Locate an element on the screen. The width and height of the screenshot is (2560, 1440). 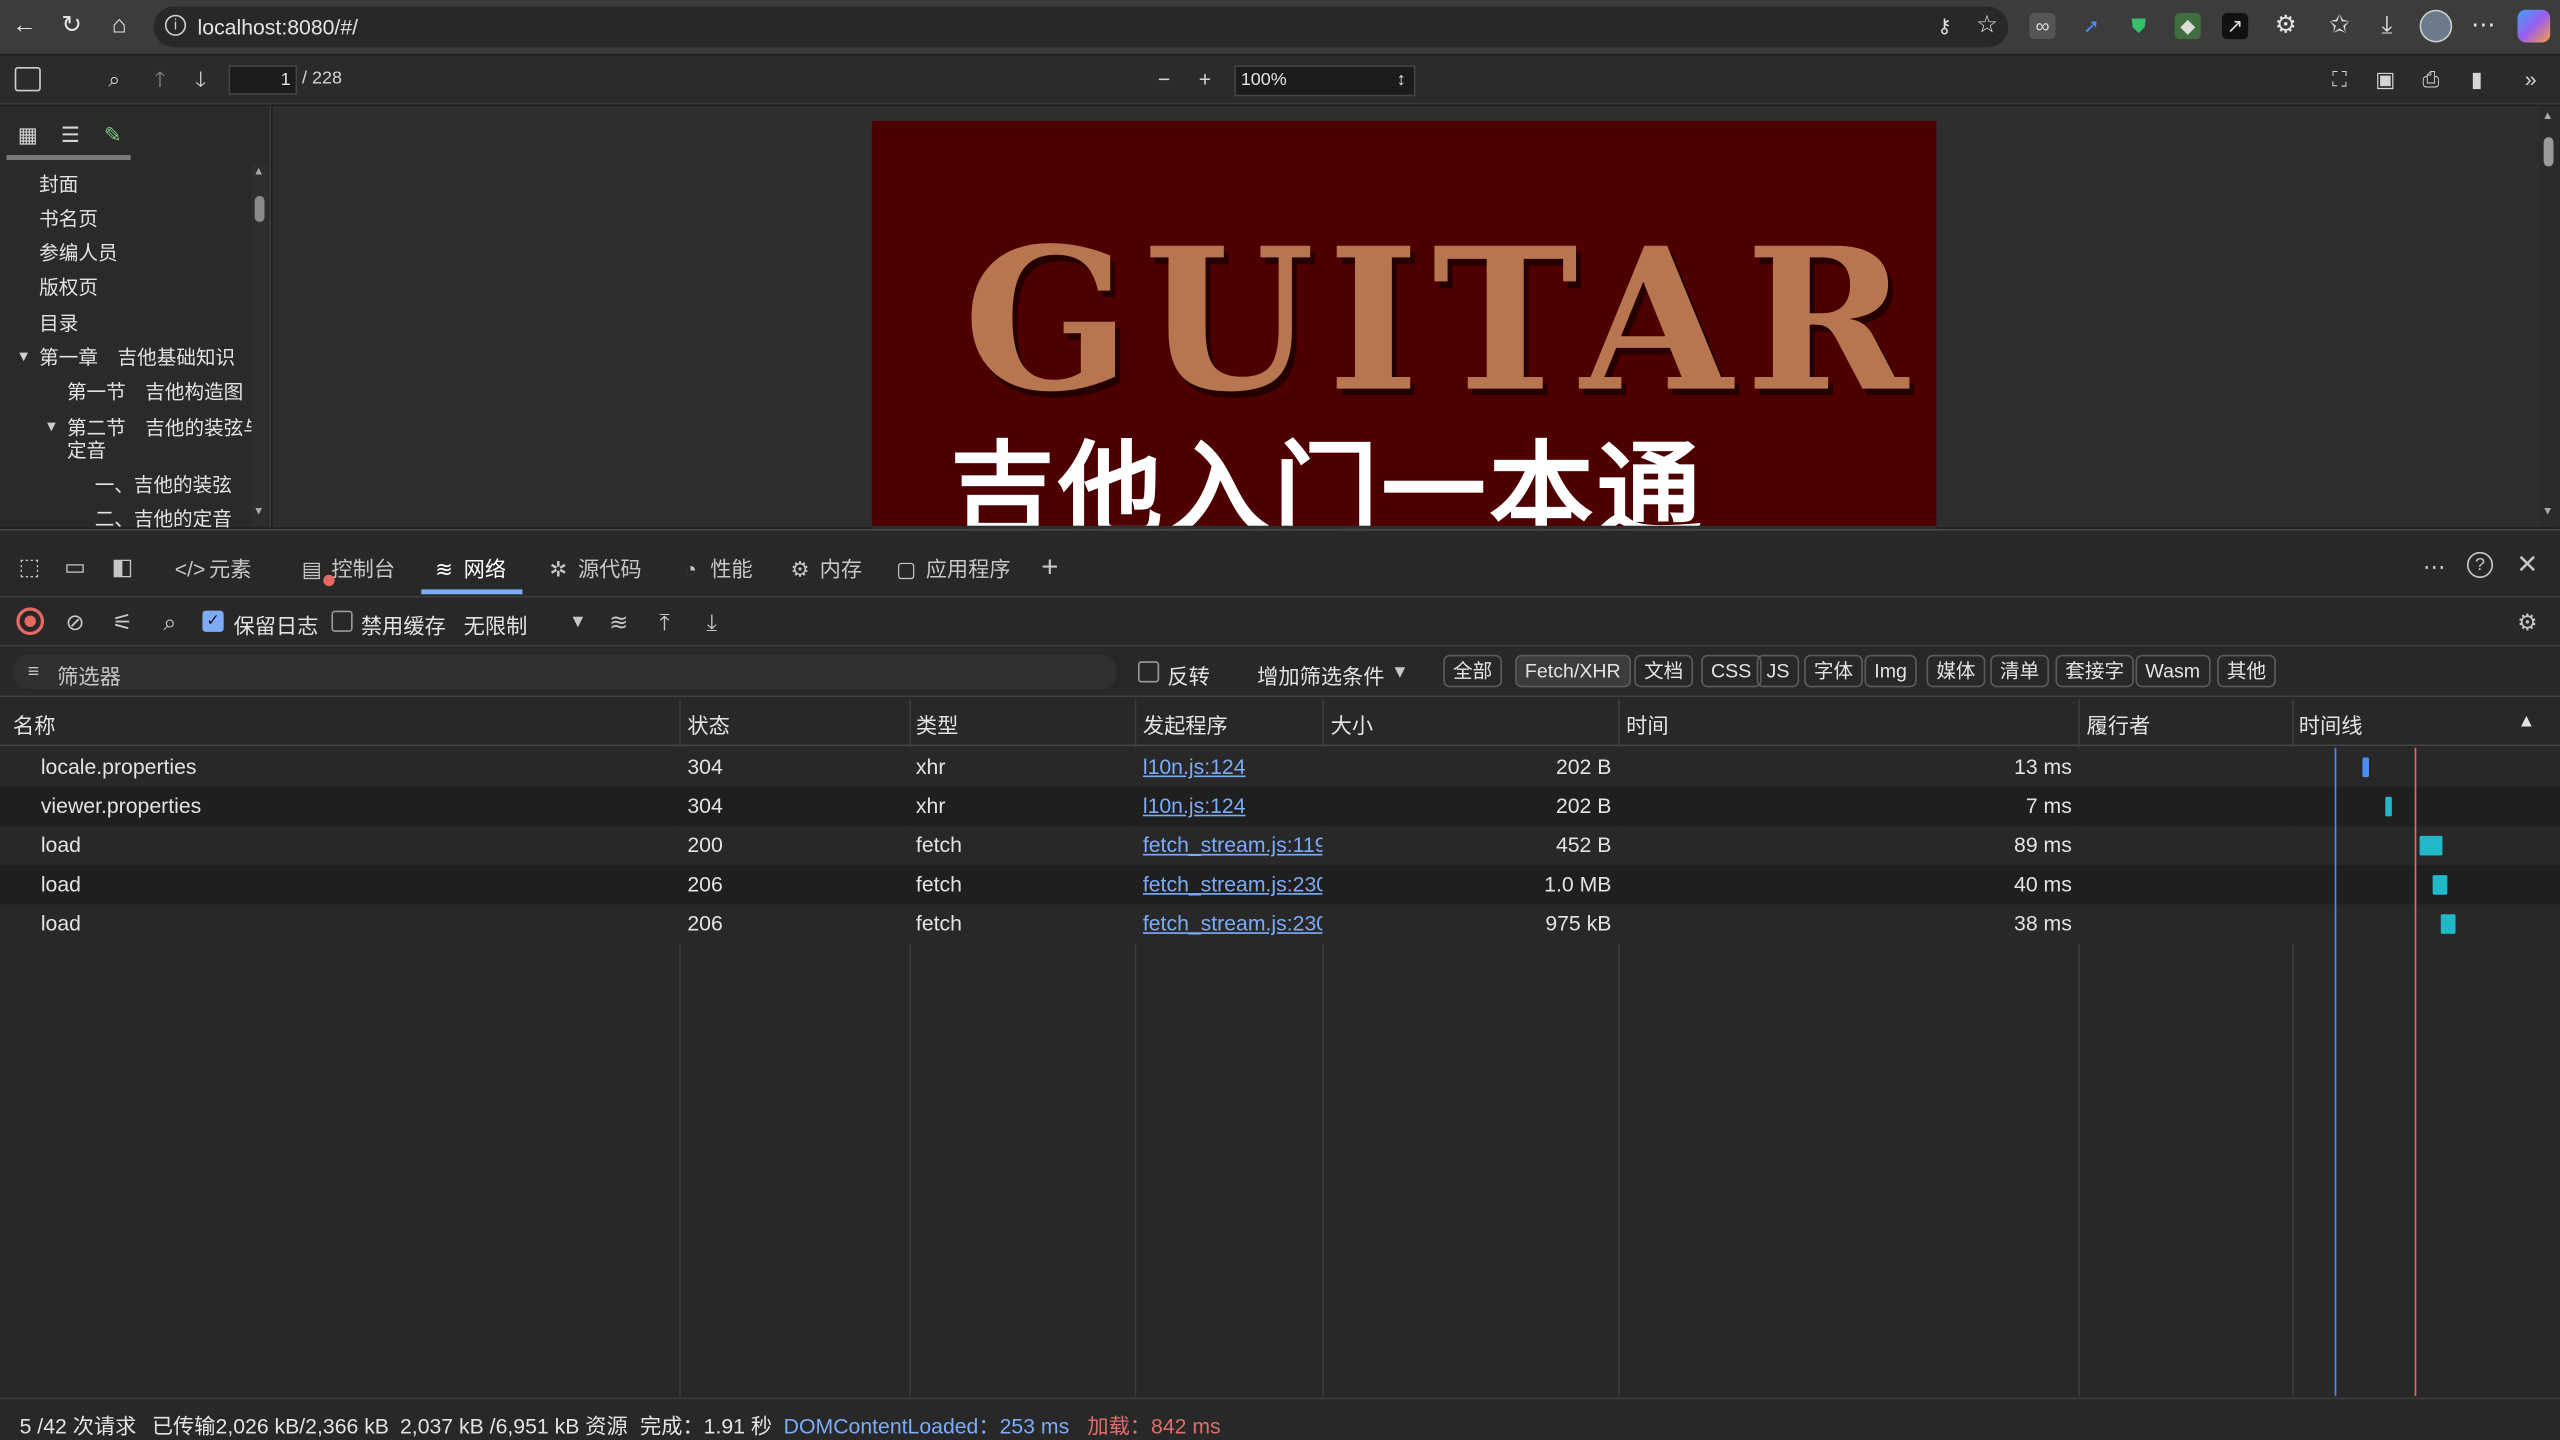
extensions-puzzle-icon: ⚙ is located at coordinates (2285, 26).